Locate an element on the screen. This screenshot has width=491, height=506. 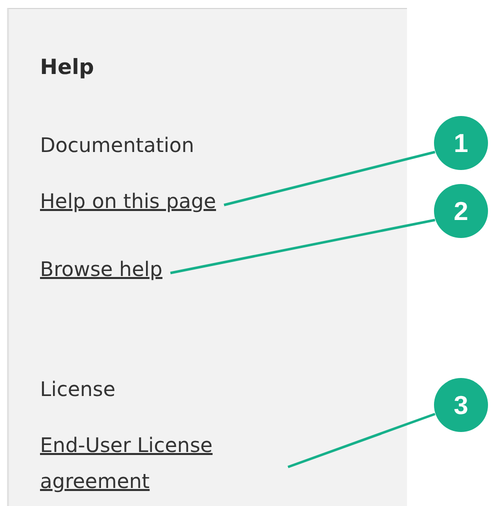
section-heading: License is located at coordinates (78, 389).